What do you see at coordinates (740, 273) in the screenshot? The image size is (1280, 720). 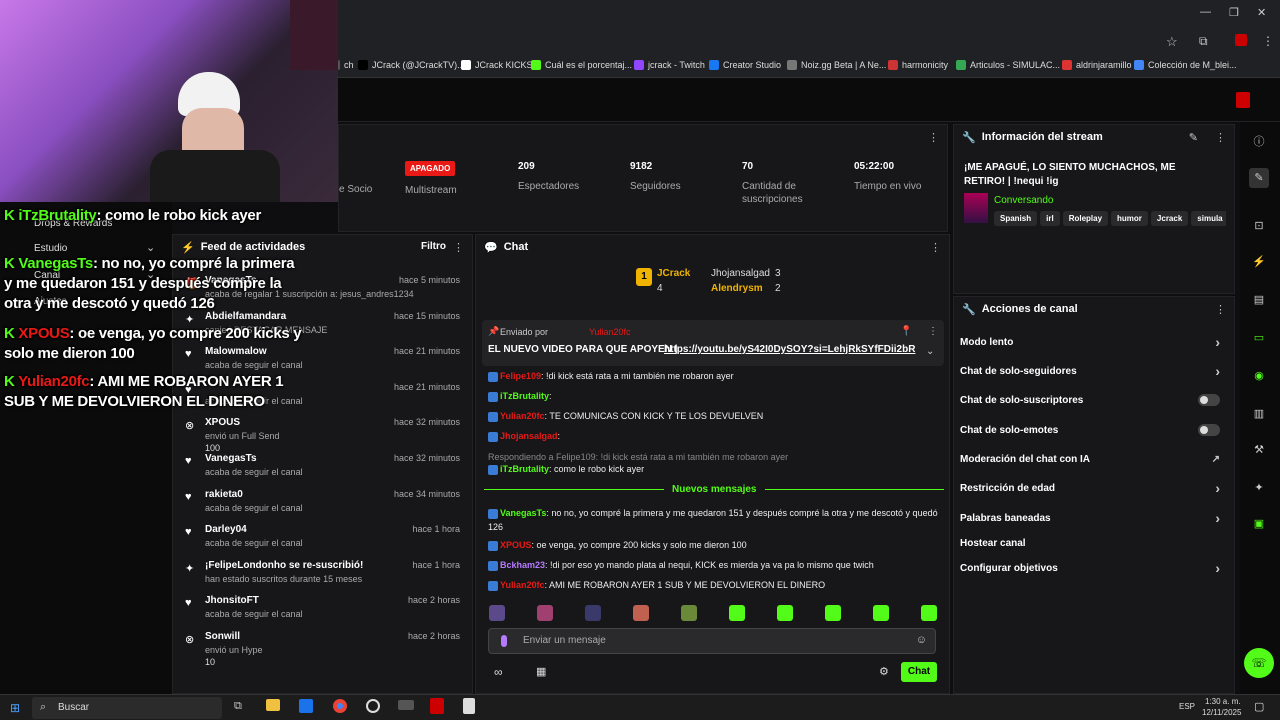 I see `top-user-name: Jhojansalgad` at bounding box center [740, 273].